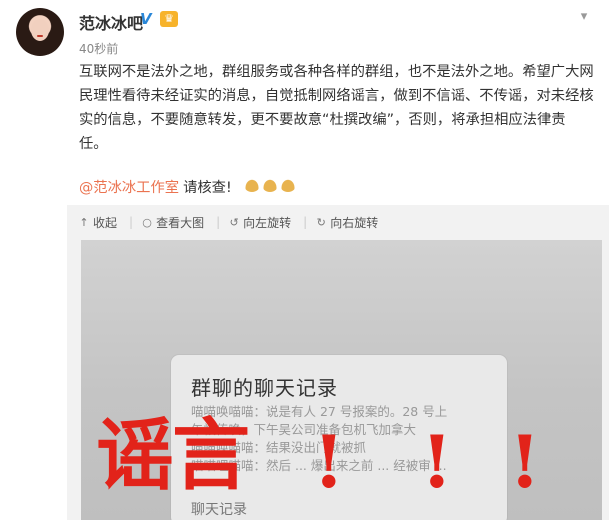 The width and height of the screenshot is (609, 520). I want to click on search-icon: ○, so click(147, 222).